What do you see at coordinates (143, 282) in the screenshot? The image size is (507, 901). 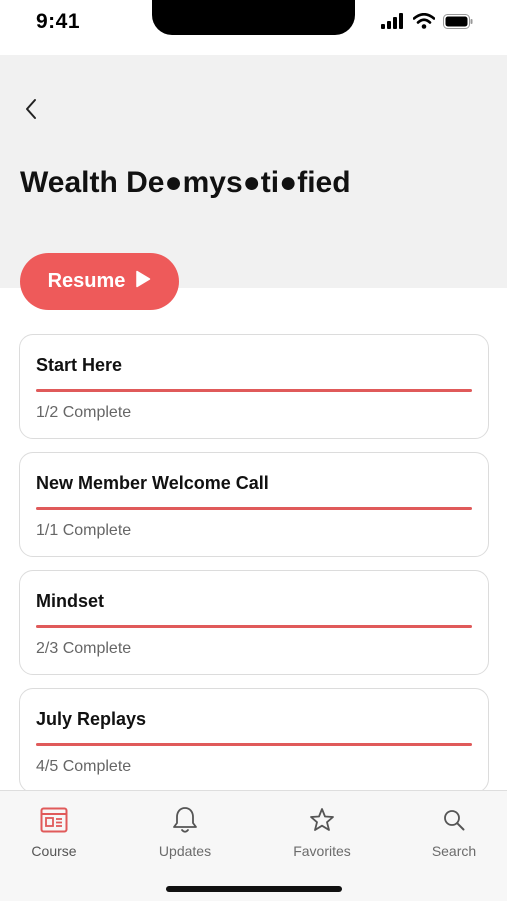 I see `play-icon` at bounding box center [143, 282].